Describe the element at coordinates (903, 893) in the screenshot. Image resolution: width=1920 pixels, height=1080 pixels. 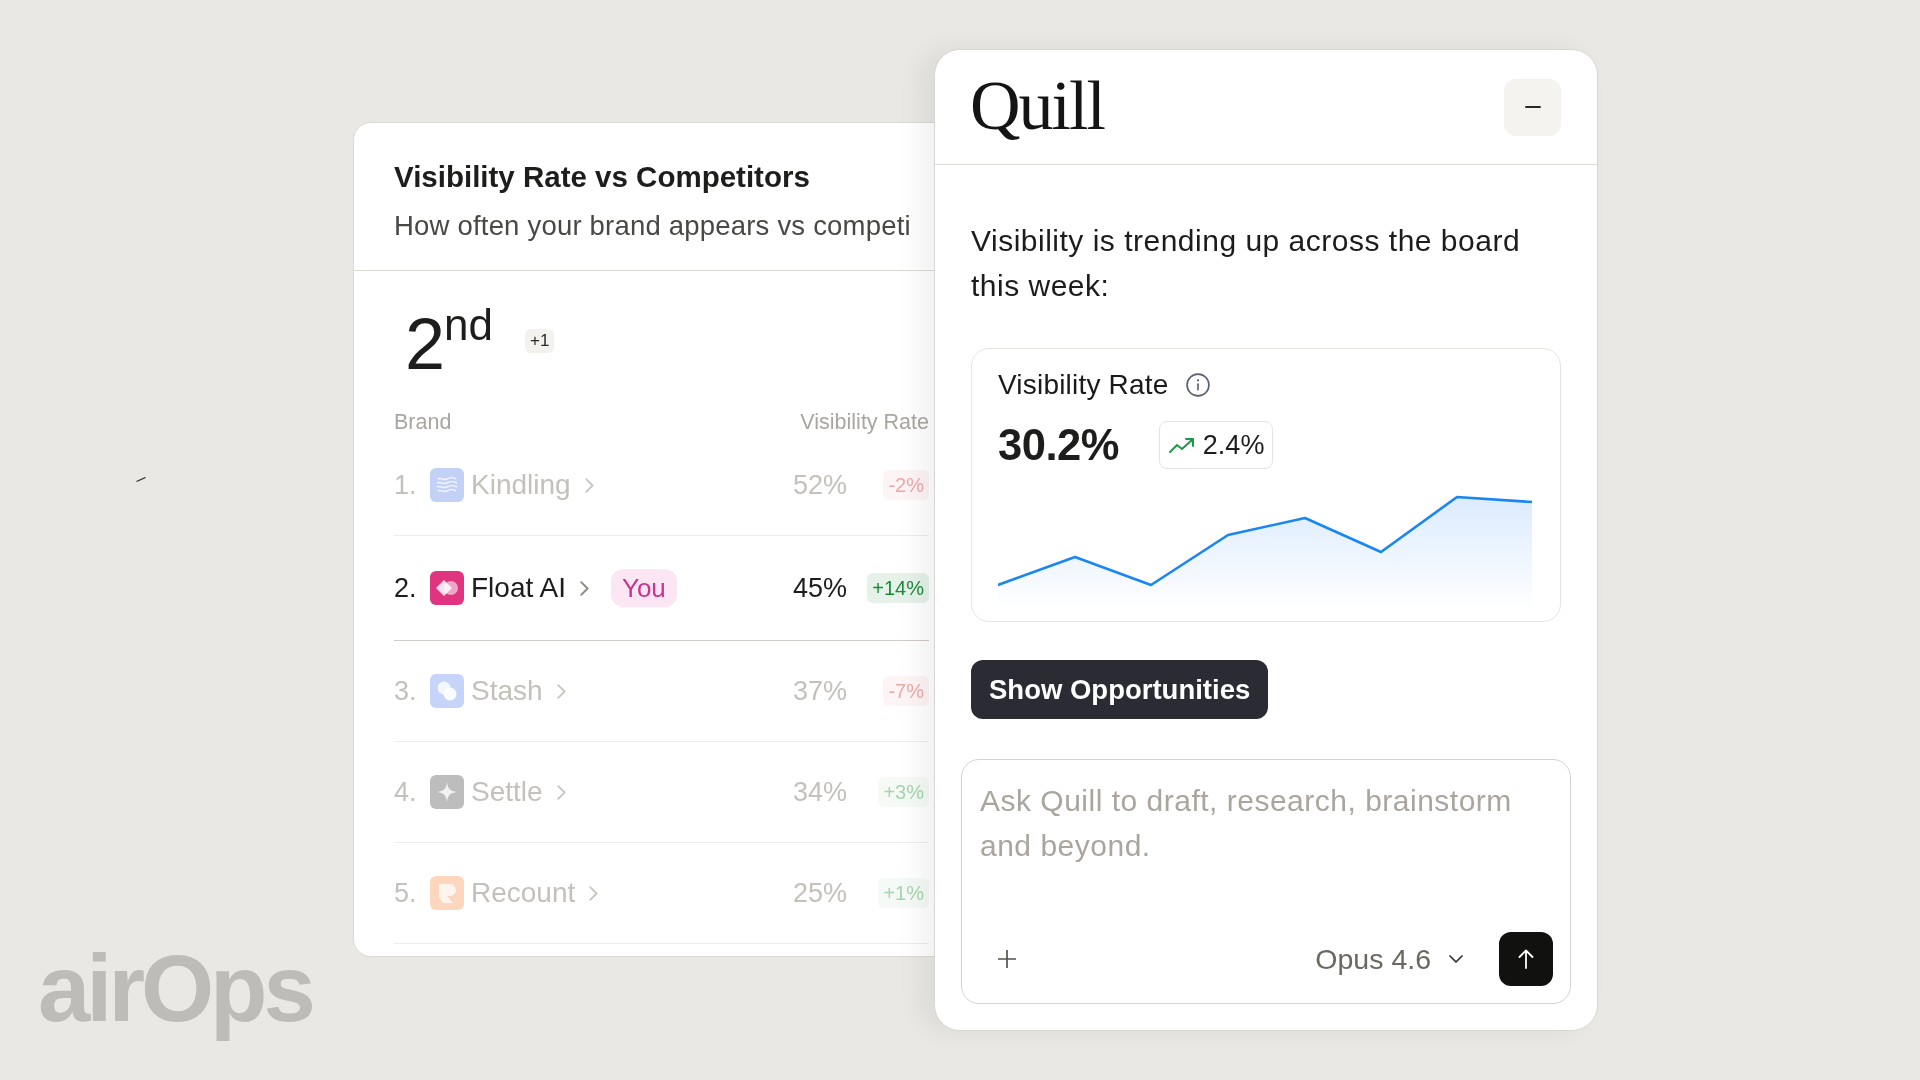
I see `change-badge: +1%` at that location.